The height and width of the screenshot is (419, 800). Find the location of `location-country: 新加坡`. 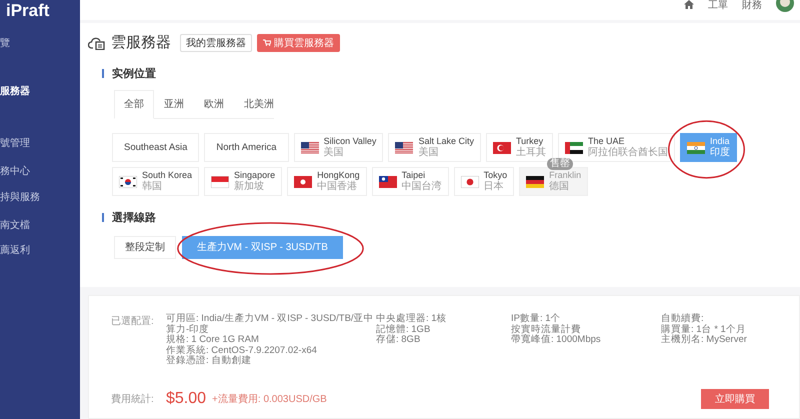

location-country: 新加坡 is located at coordinates (250, 187).